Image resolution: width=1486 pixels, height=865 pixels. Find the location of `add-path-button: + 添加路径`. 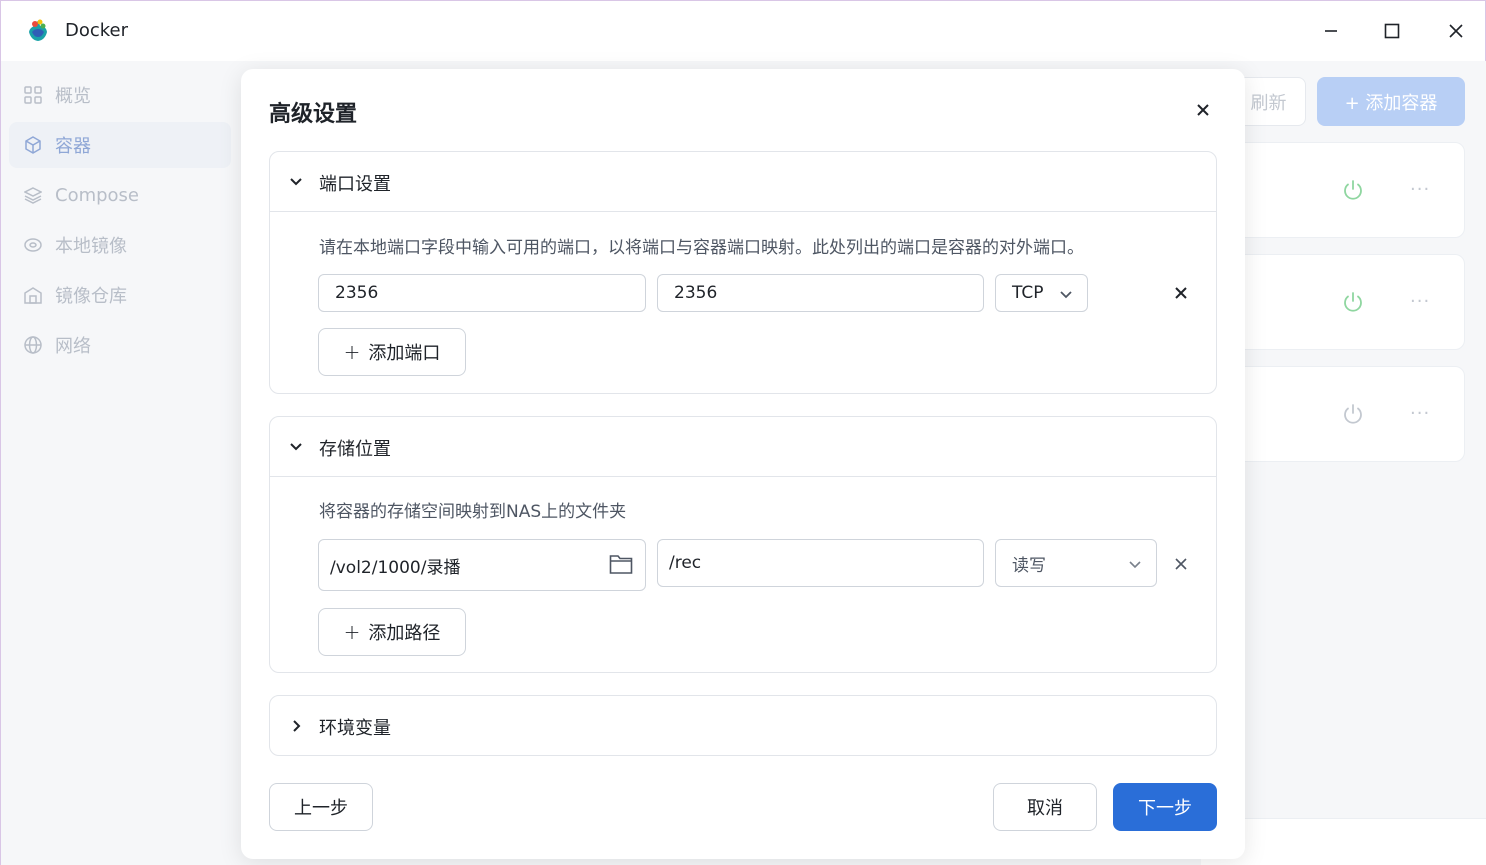

add-path-button: + 添加路径 is located at coordinates (392, 632).